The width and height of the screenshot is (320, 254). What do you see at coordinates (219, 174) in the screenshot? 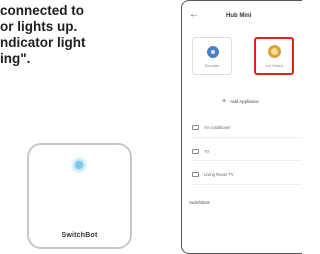
I see `appliance-label: Living Room TV` at bounding box center [219, 174].